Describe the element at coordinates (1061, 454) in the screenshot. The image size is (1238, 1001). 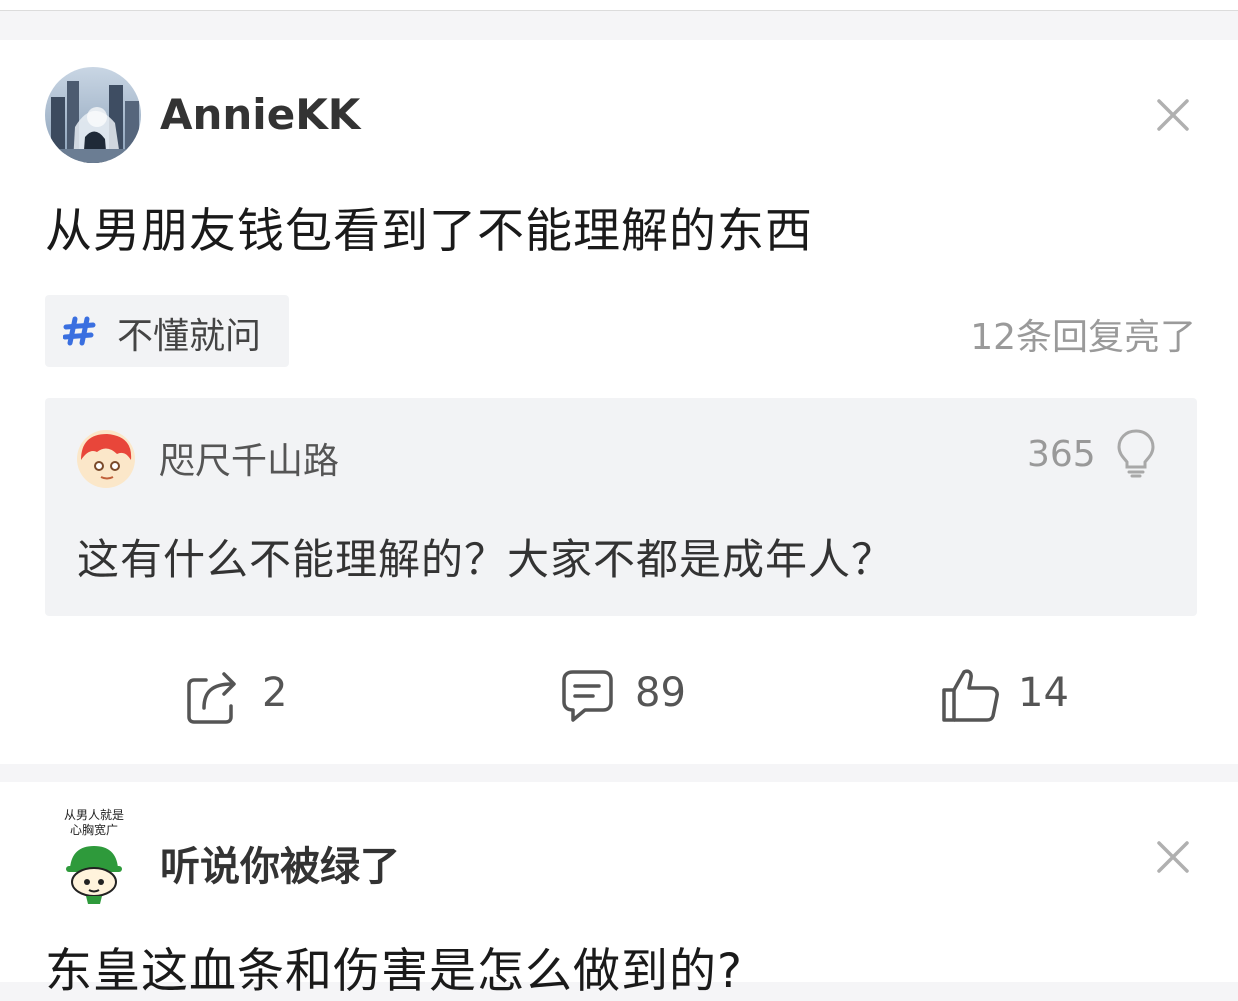
I see `comment-like-count: 365` at that location.